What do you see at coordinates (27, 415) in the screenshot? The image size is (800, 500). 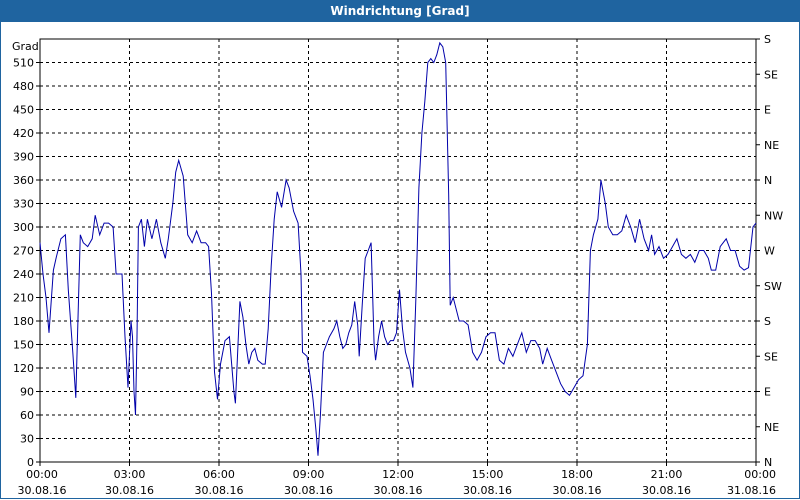 I see `y-tick-label: 60` at bounding box center [27, 415].